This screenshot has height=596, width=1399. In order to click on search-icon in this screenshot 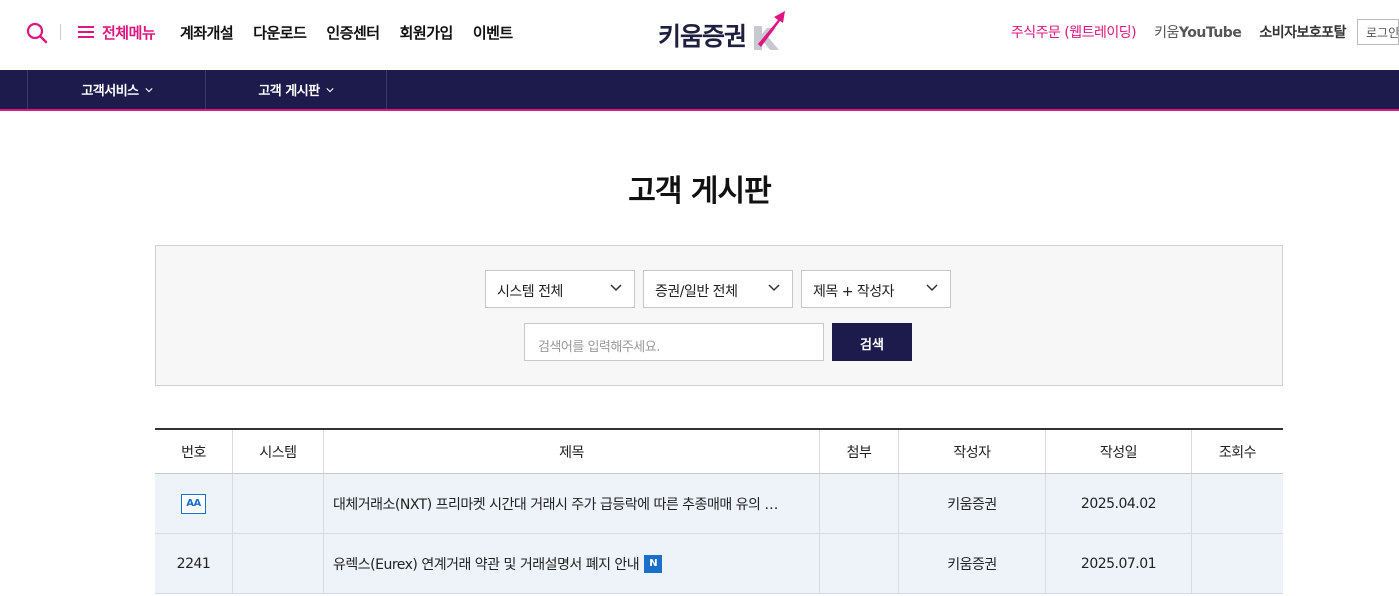, I will do `click(37, 33)`.